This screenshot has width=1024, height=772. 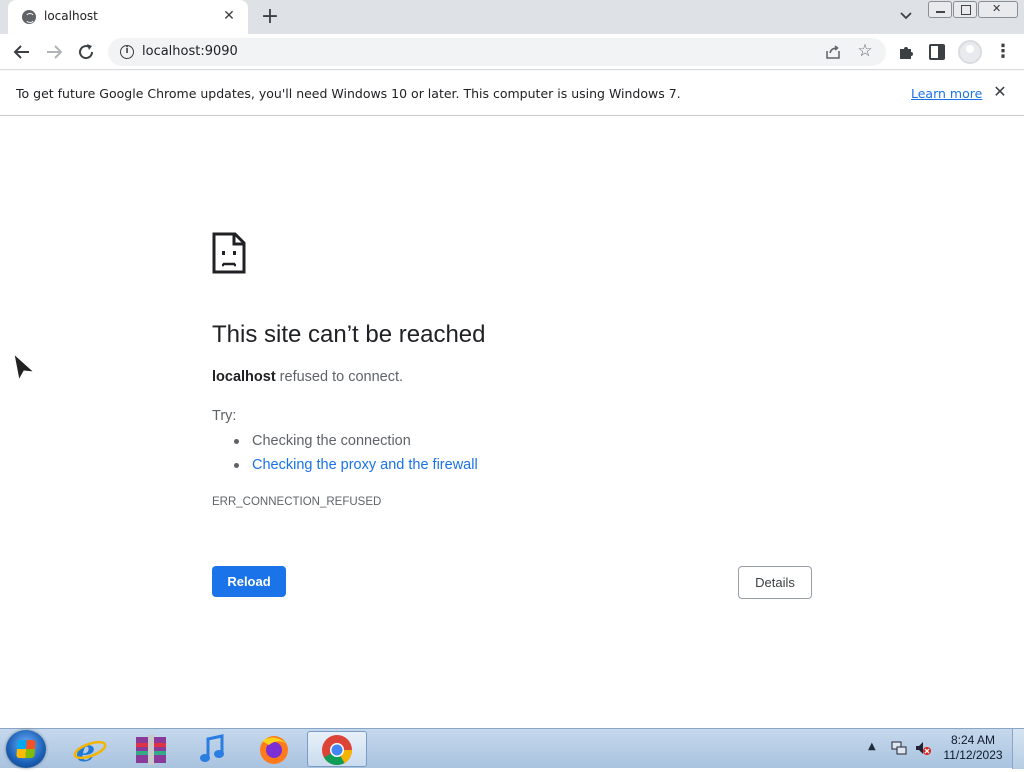 What do you see at coordinates (946, 93) in the screenshot?
I see `learn-more-link: Learn more` at bounding box center [946, 93].